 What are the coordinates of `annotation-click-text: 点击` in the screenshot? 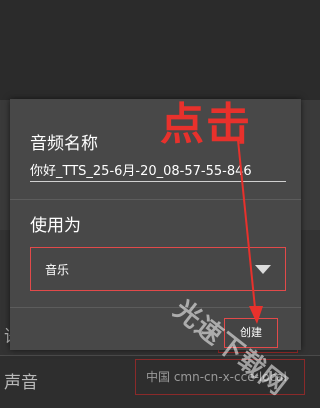 It's located at (206, 124).